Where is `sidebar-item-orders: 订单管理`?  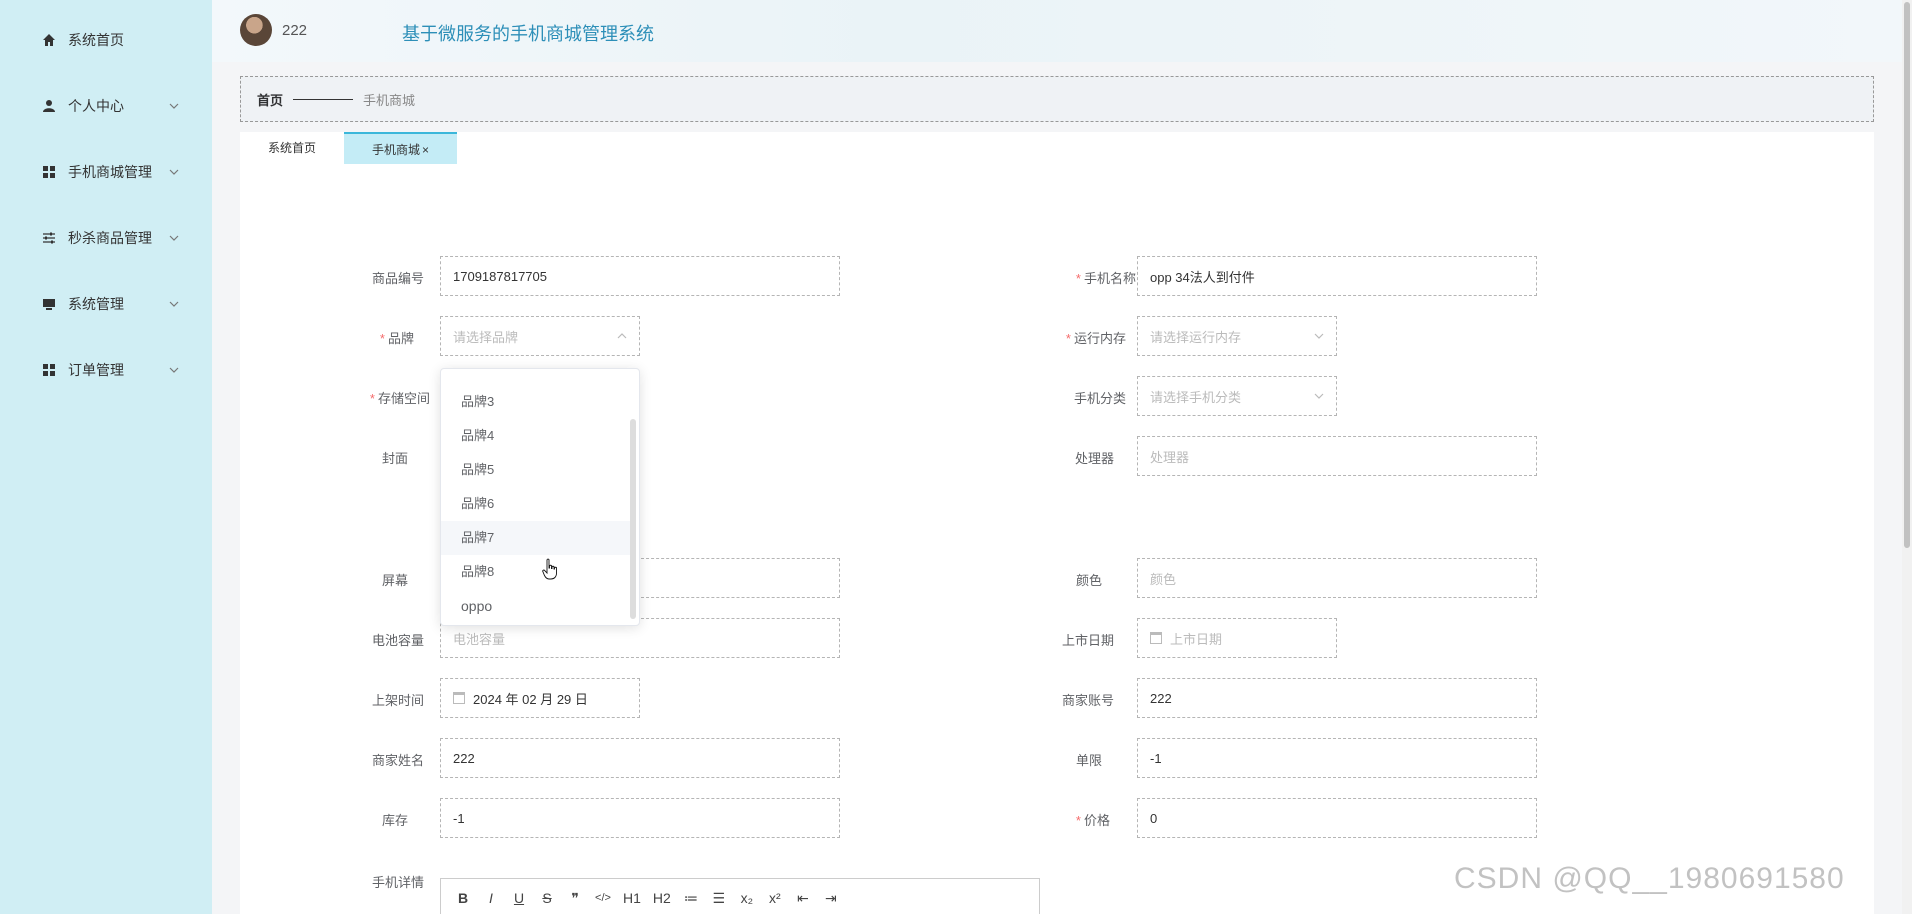 sidebar-item-orders: 订单管理 is located at coordinates (106, 370).